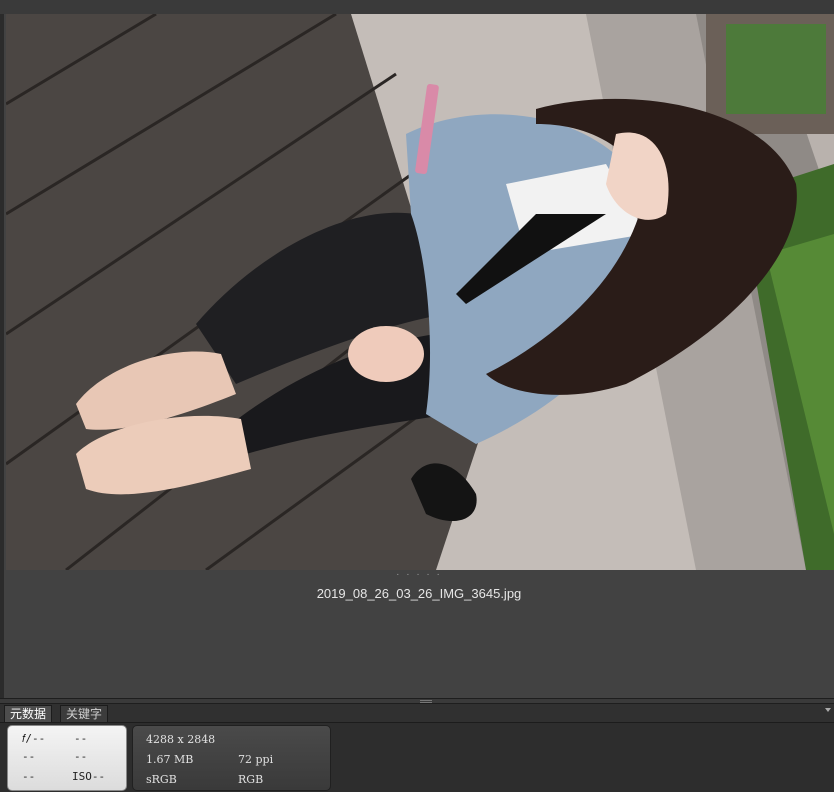  What do you see at coordinates (417, 713) in the screenshot?
I see `metadata-tab-bar: 元数据 关键字` at bounding box center [417, 713].